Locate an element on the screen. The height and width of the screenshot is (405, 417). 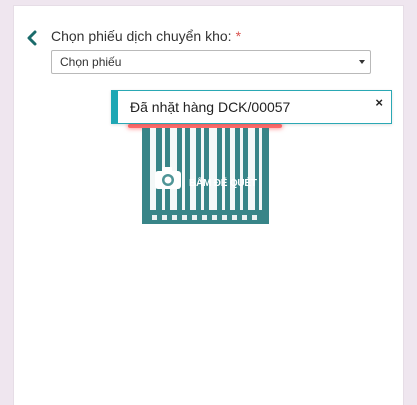
chevron-left-icon is located at coordinates (32, 38).